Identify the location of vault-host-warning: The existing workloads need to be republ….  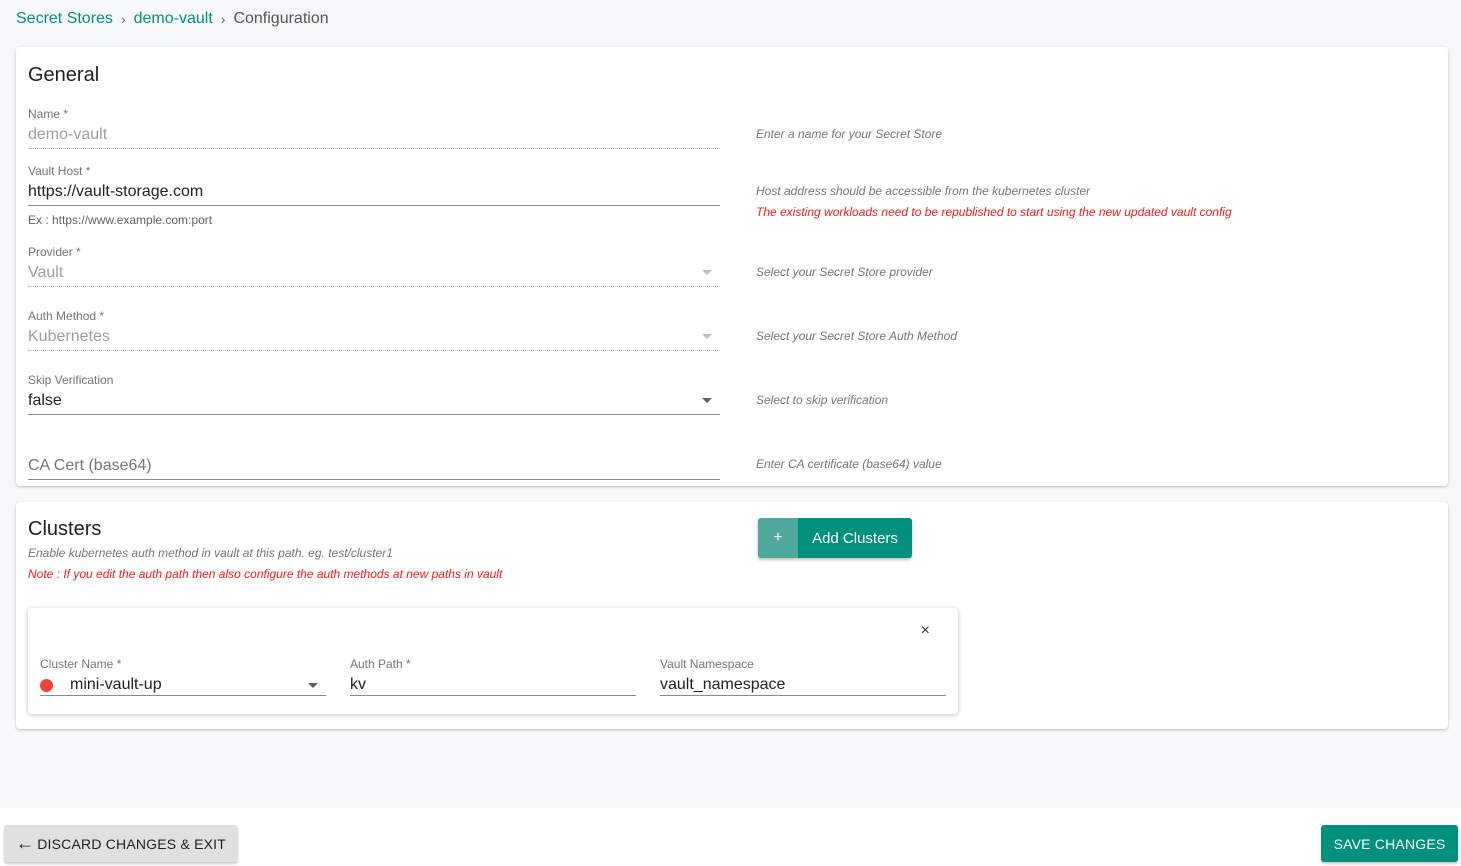
(994, 212).